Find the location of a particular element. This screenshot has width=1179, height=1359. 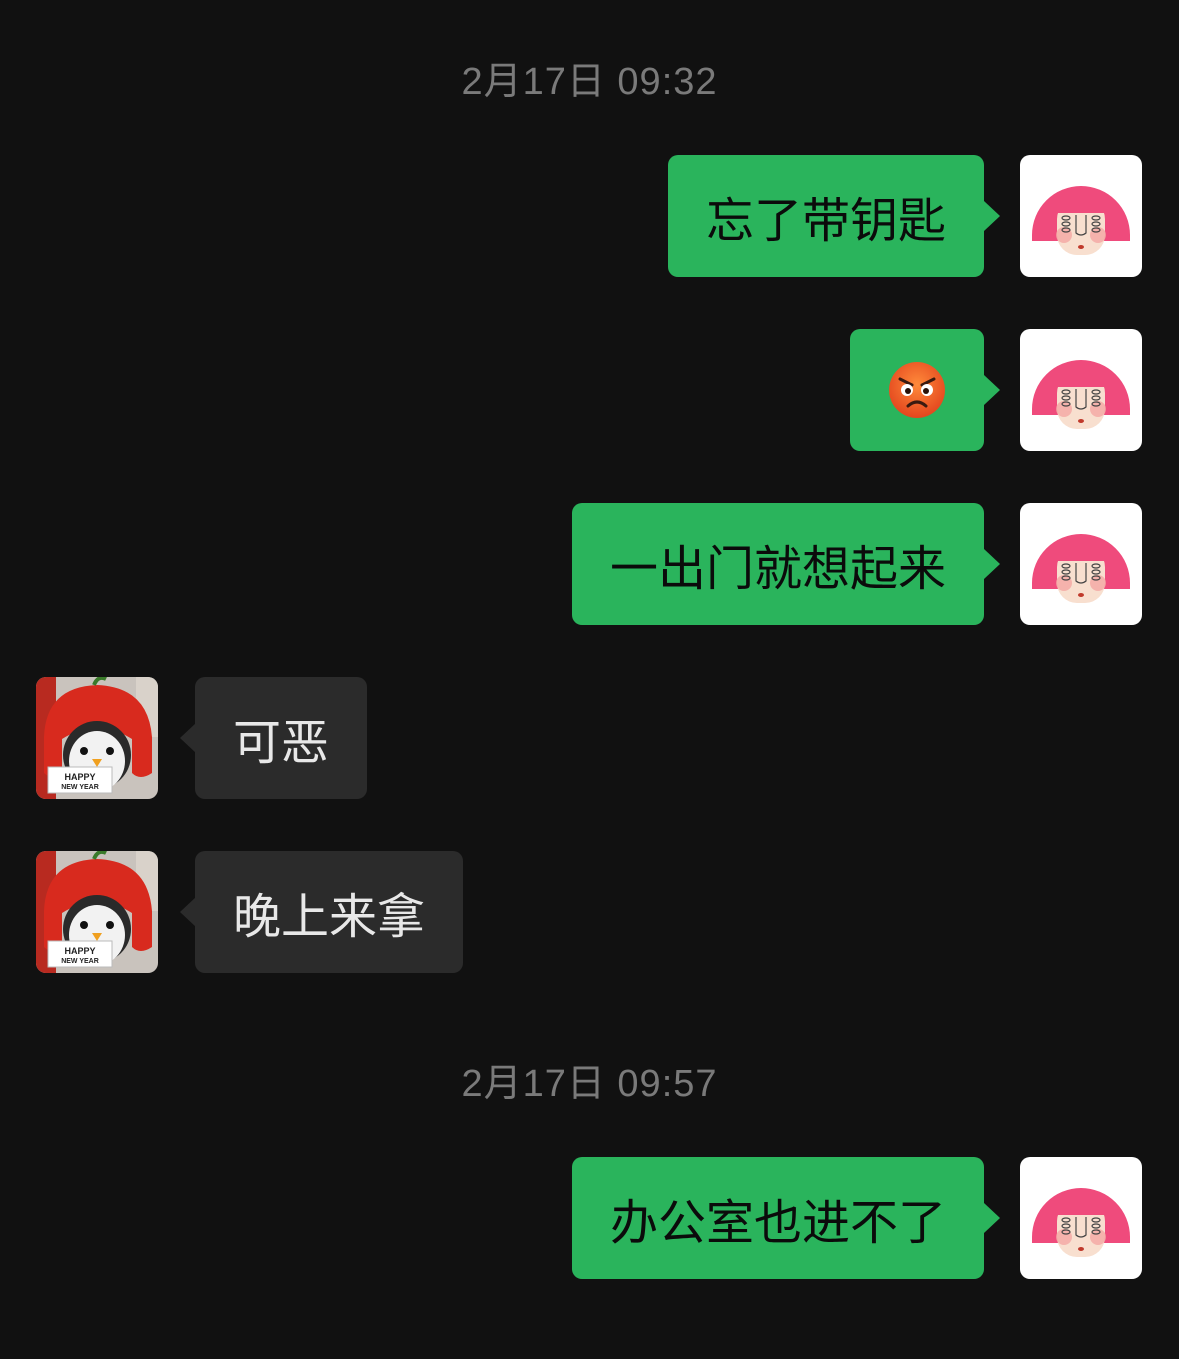

message-bubble-self: 忘了带钥匙 is located at coordinates (825, 216).